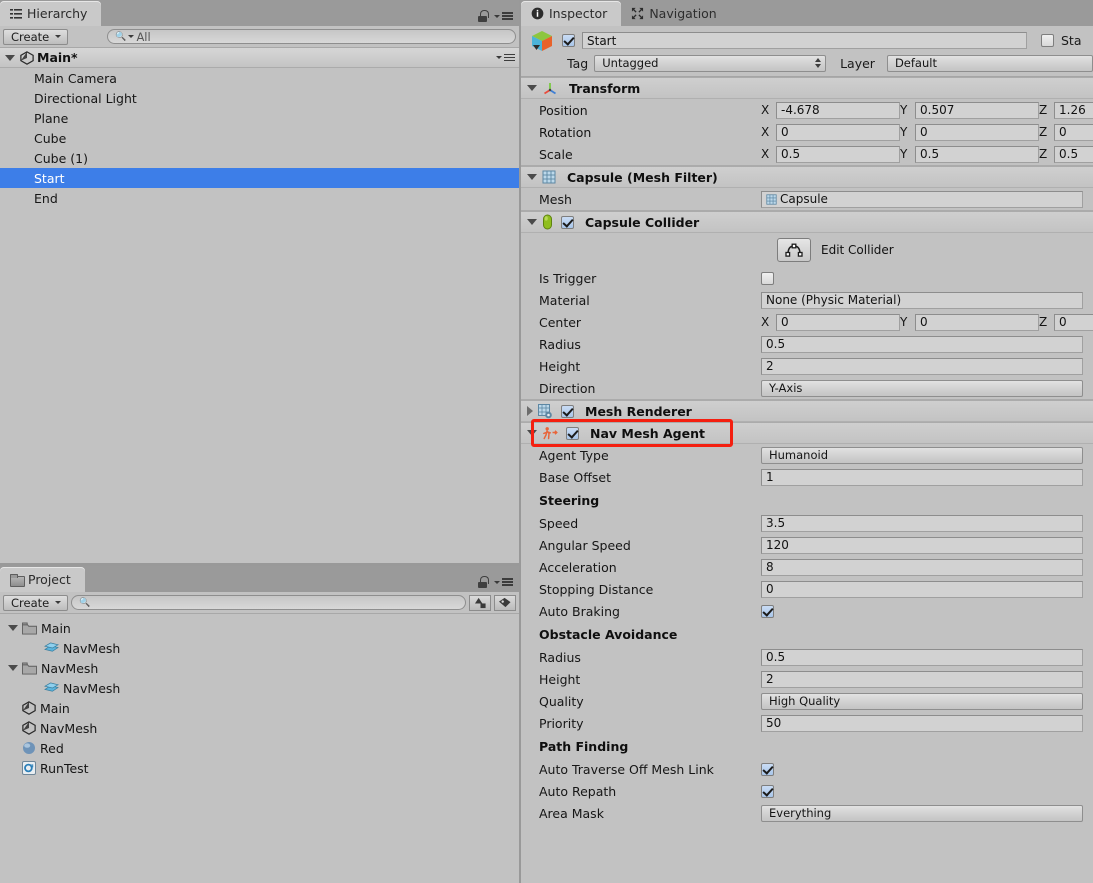  Describe the element at coordinates (922, 589) in the screenshot. I see `stopping-distance-input: 0` at that location.